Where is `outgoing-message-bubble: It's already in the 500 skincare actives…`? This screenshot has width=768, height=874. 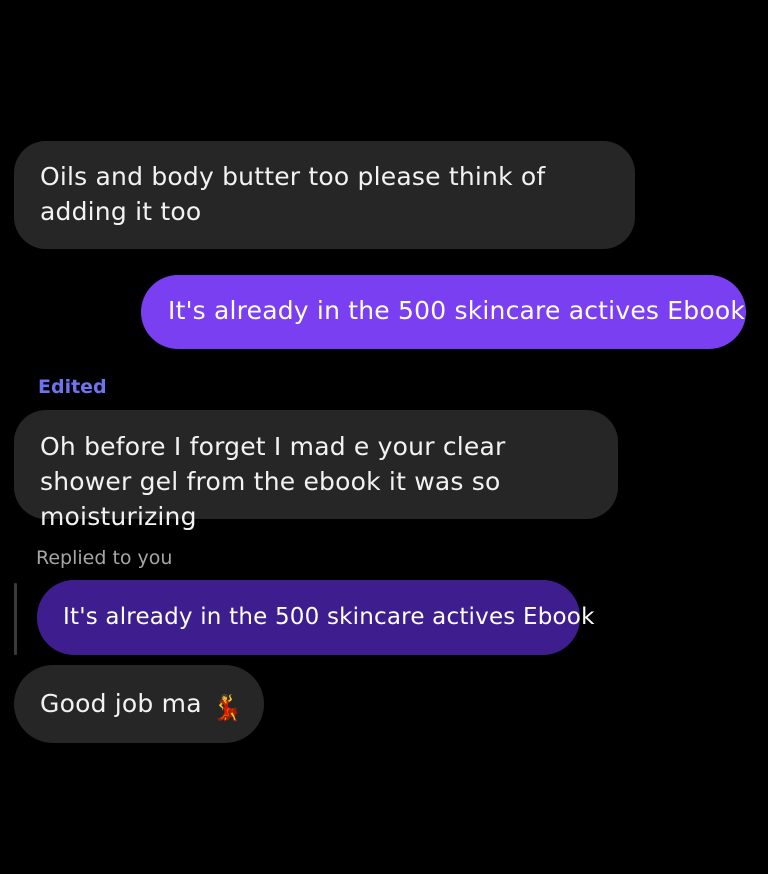
outgoing-message-bubble: It's already in the 500 skincare actives… is located at coordinates (443, 312).